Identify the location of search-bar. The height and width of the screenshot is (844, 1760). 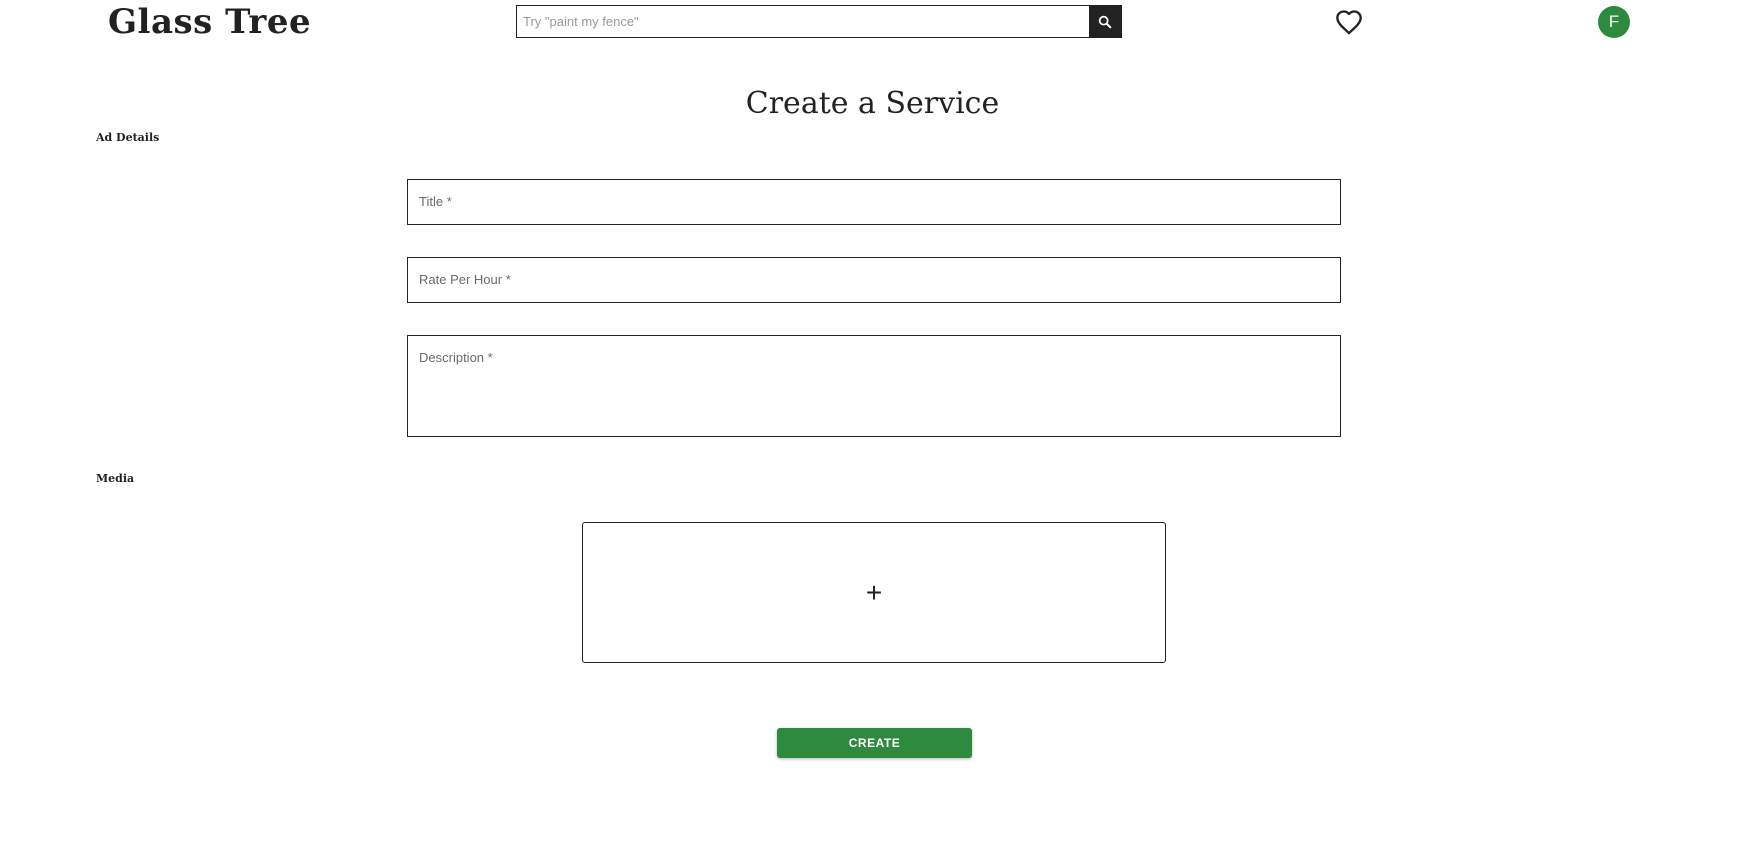
(819, 21).